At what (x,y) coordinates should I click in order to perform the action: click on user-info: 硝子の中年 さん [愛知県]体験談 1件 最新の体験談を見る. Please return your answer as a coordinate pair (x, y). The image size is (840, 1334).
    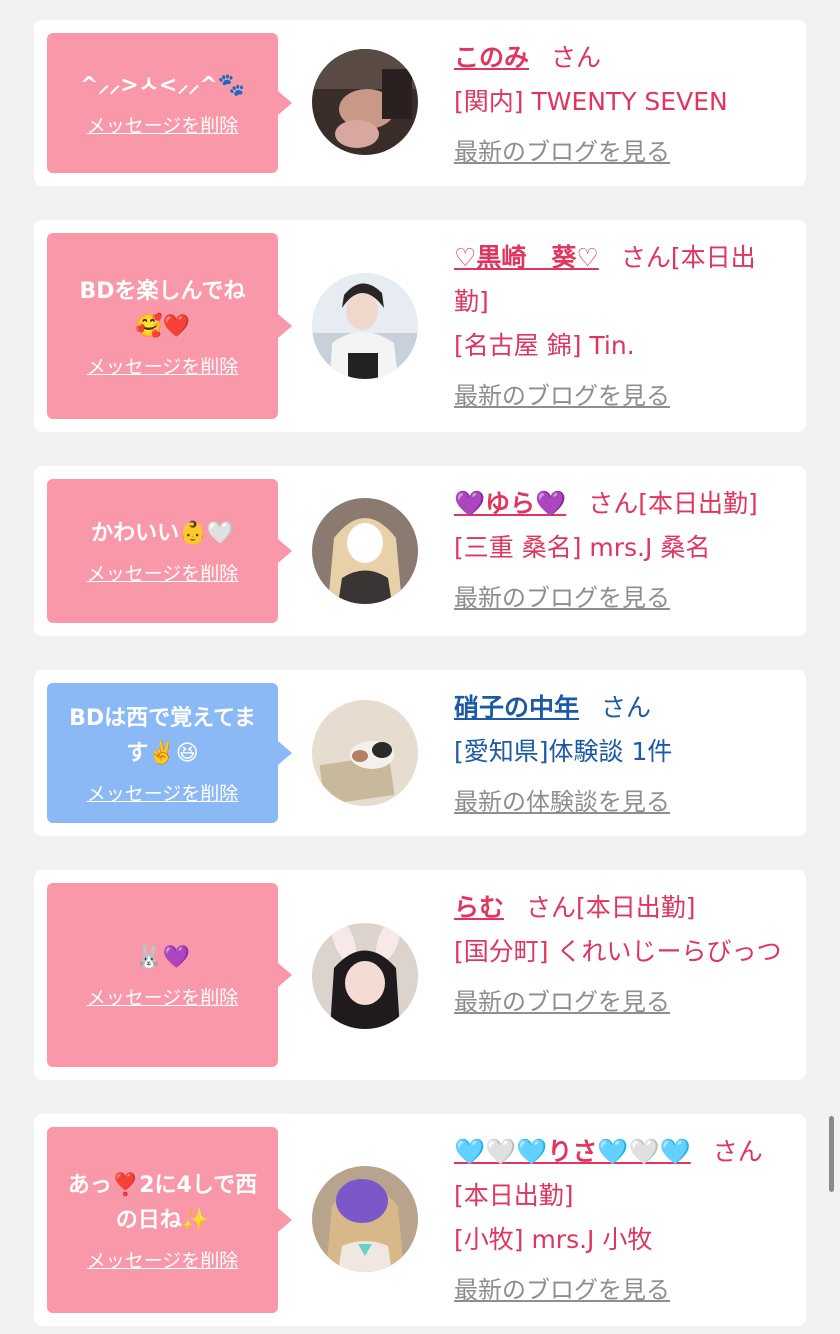
    Looking at the image, I should click on (622, 755).